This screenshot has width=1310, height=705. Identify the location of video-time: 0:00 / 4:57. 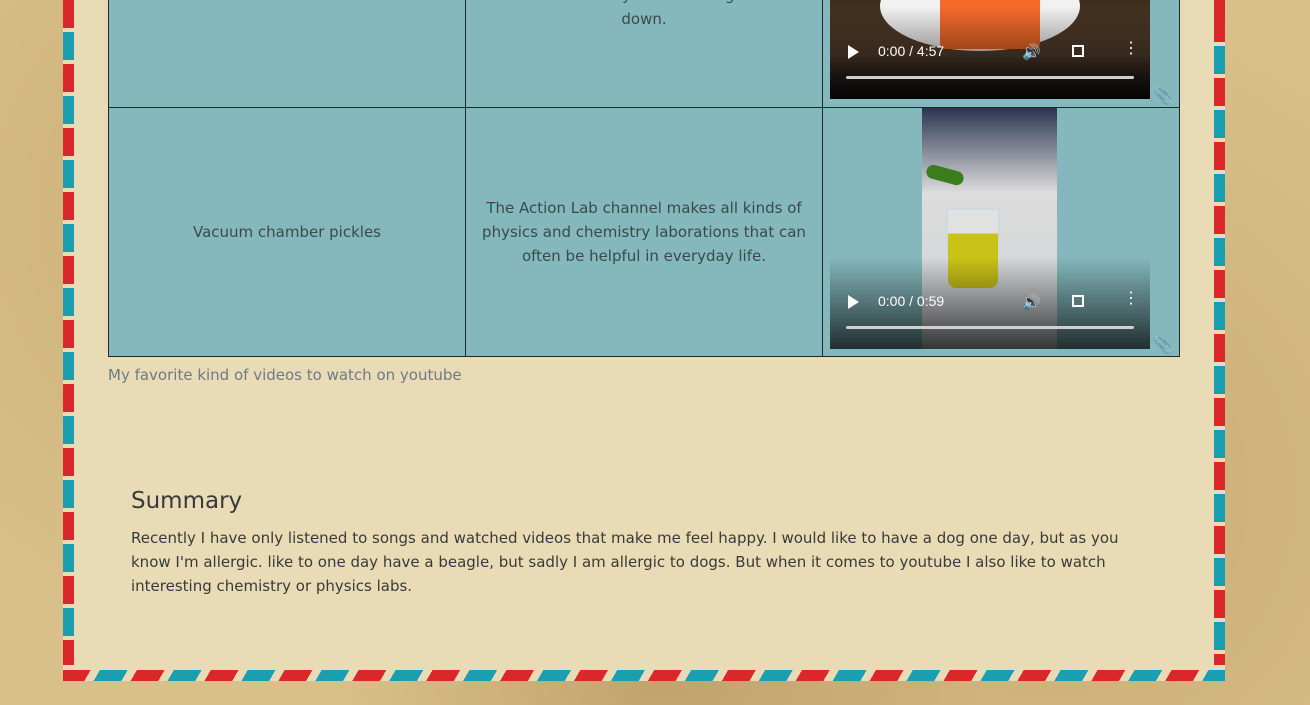
(911, 51).